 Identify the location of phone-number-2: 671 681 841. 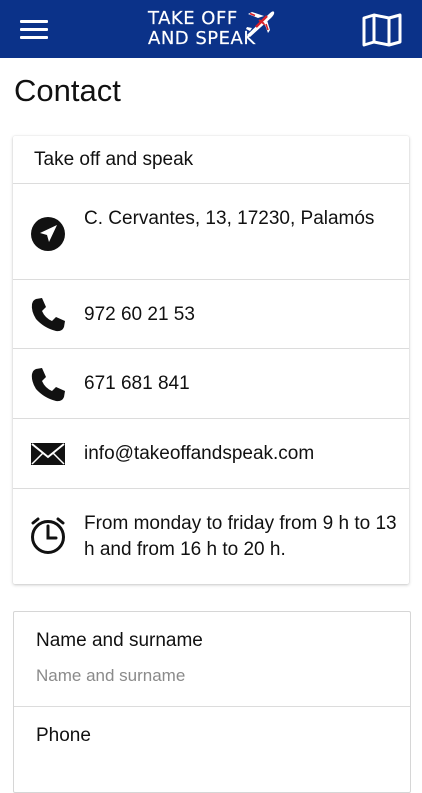
(137, 383).